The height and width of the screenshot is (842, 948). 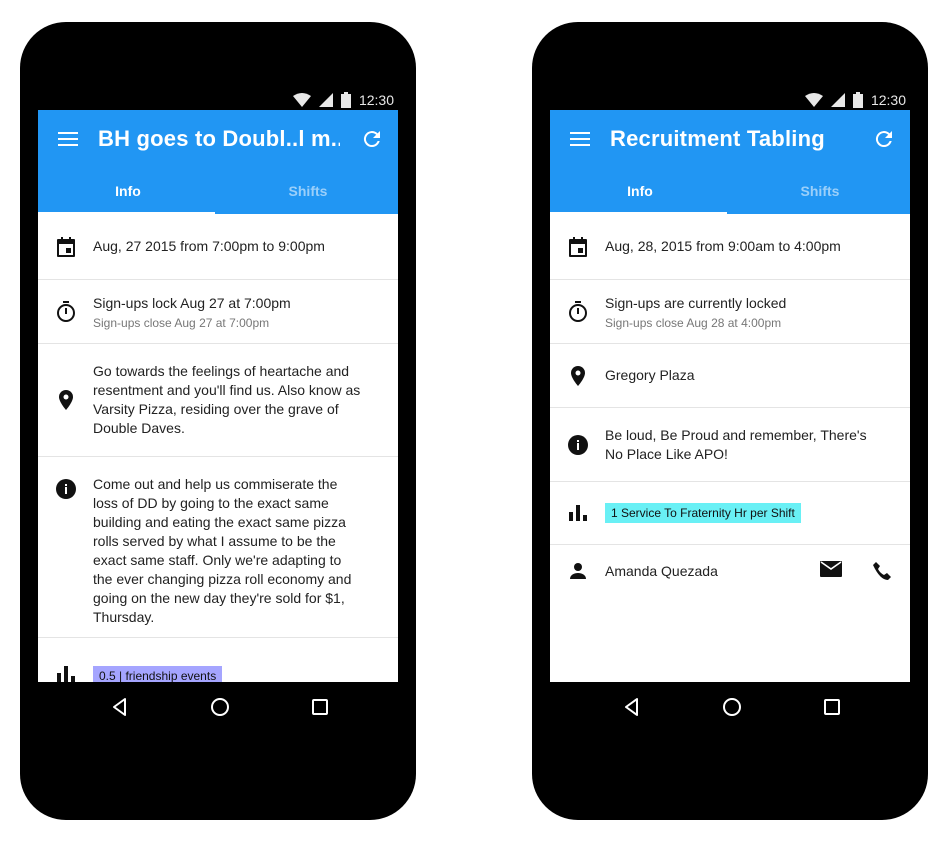 What do you see at coordinates (703, 513) in the screenshot?
I see `credit-badge: 1 Service To Fraternity Hr per Shift` at bounding box center [703, 513].